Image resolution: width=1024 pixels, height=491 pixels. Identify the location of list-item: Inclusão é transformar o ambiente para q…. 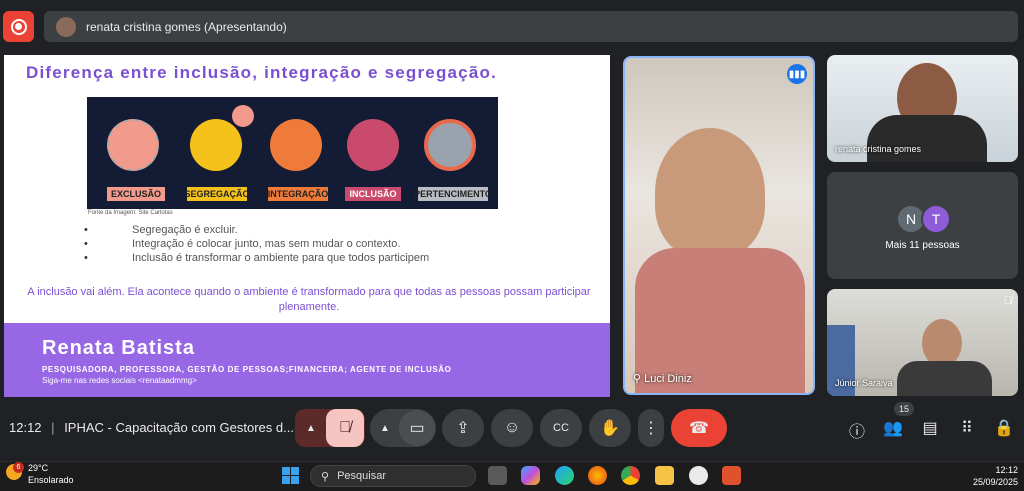
(256, 258).